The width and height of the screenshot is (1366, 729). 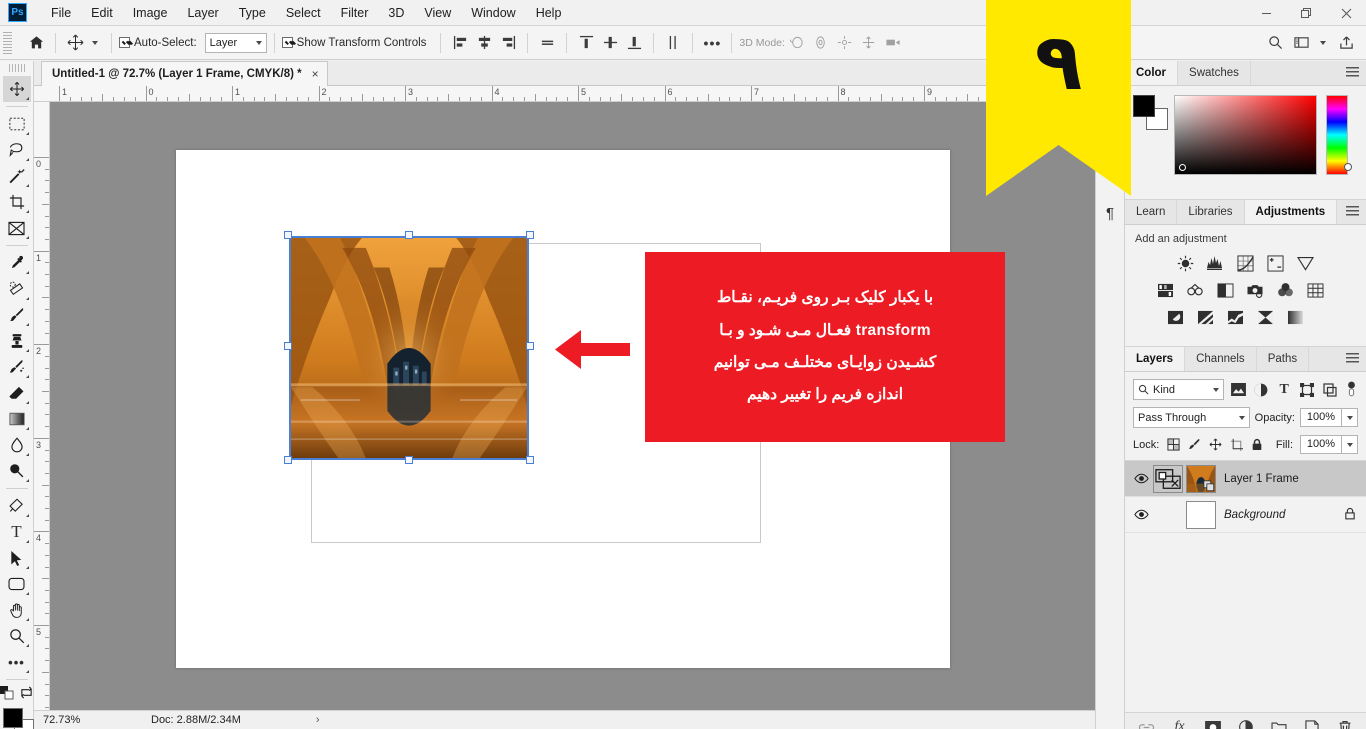 What do you see at coordinates (1261, 479) in the screenshot?
I see `layer-name: Layer 1 Frame` at bounding box center [1261, 479].